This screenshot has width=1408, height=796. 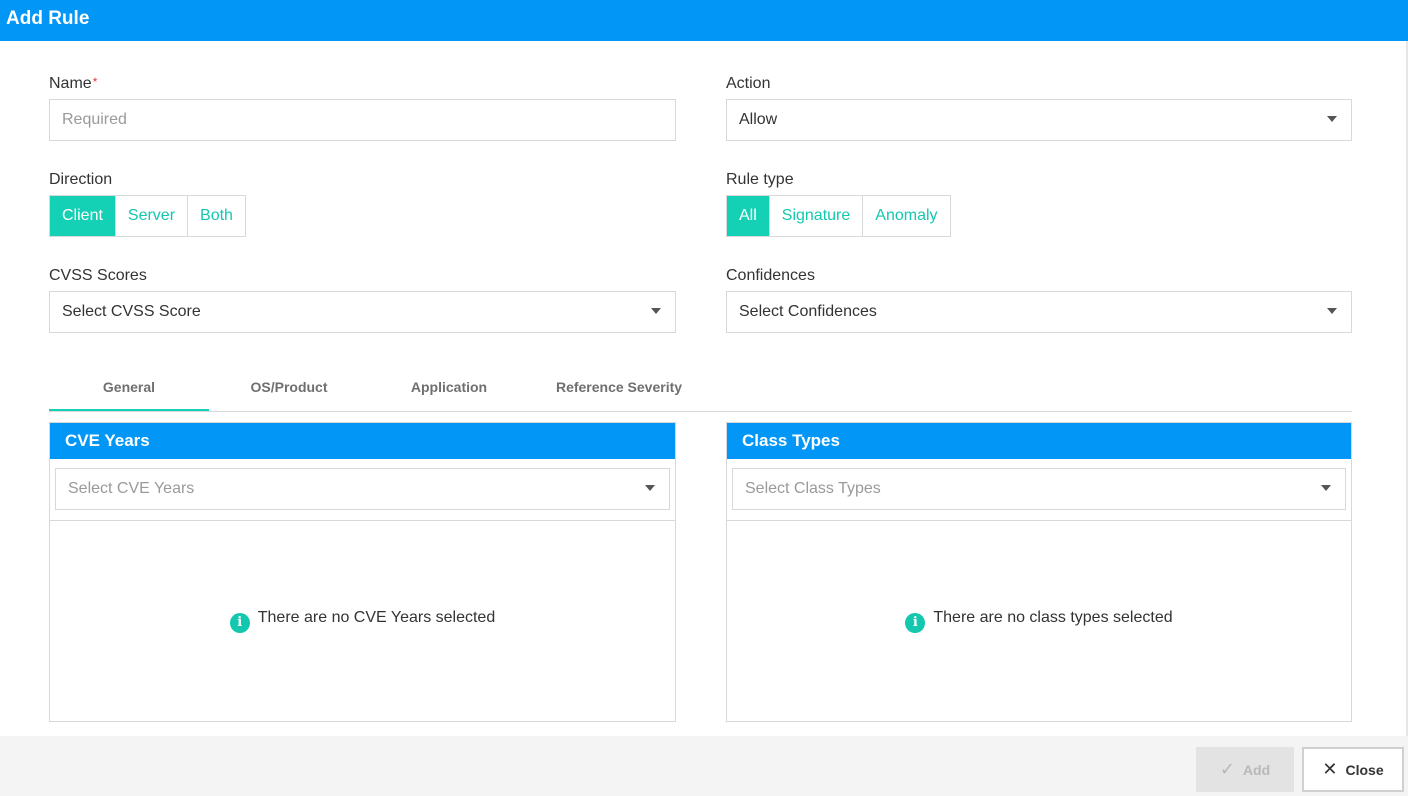 What do you see at coordinates (817, 216) in the screenshot?
I see `rule-type-signature-button: Signature` at bounding box center [817, 216].